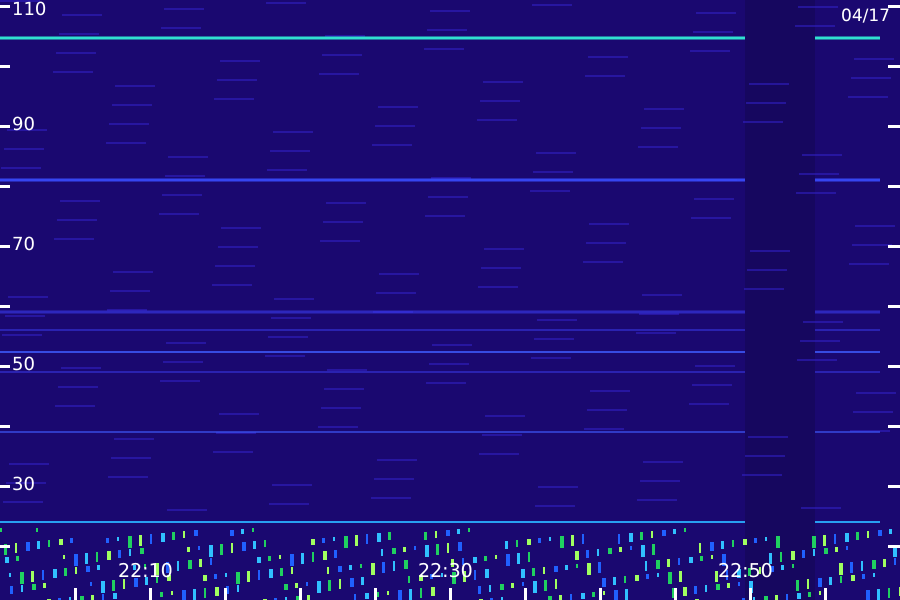 This screenshot has height=600, width=900. I want to click on frequency-label: 50, so click(23, 365).